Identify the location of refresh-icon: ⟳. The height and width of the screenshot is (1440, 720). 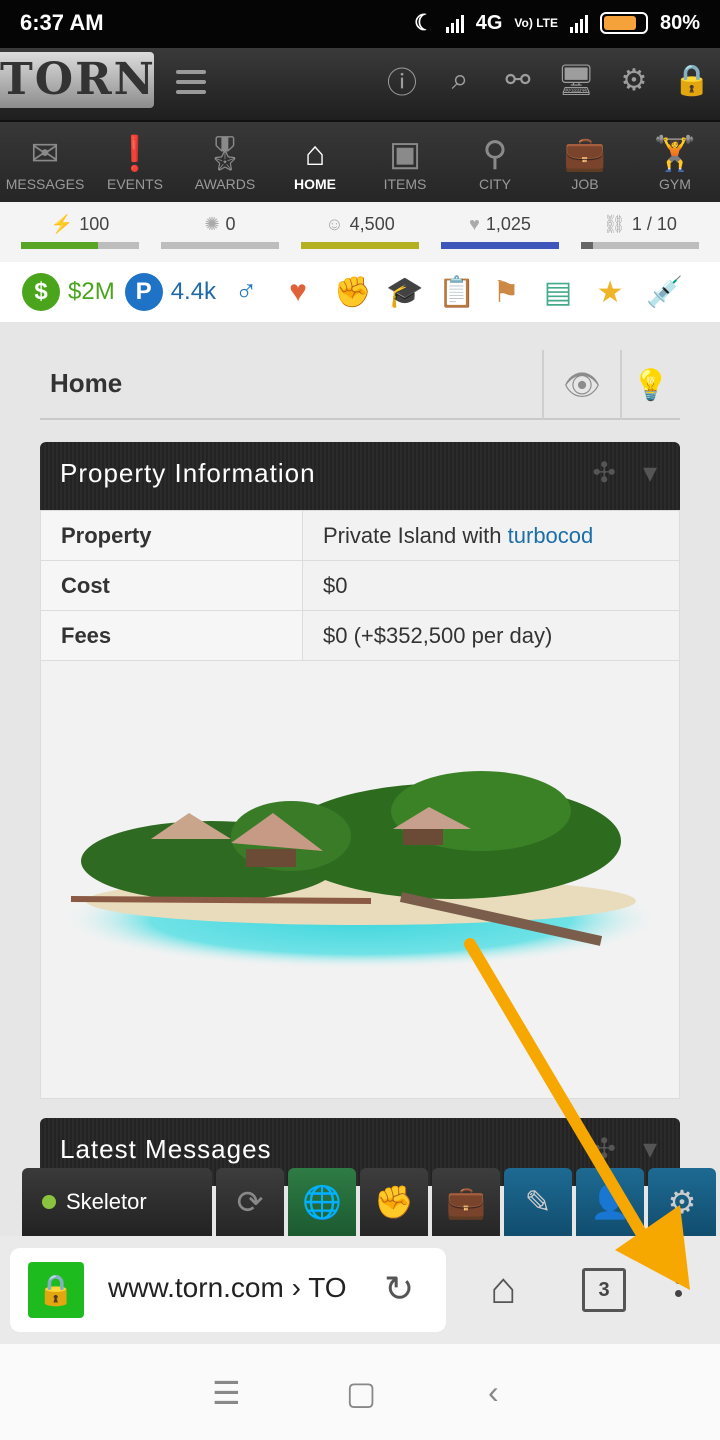
(250, 1202).